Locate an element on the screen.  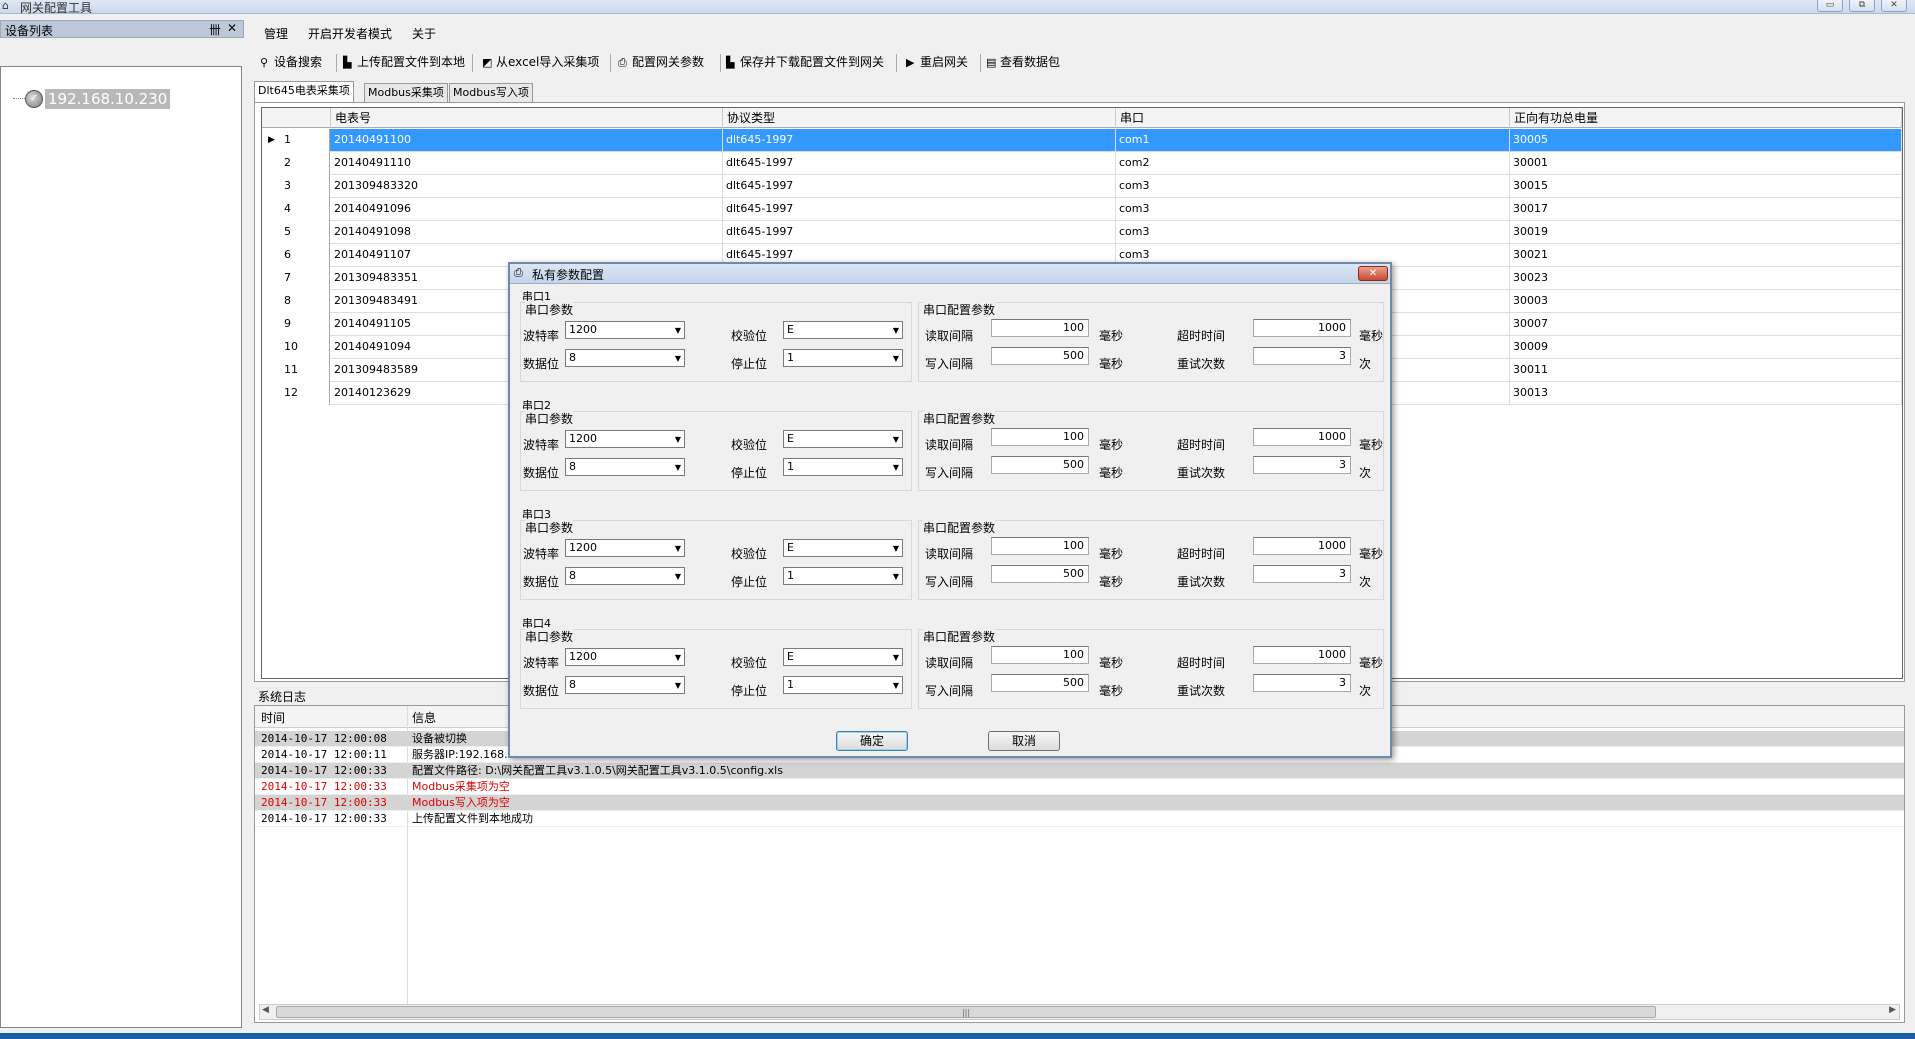
row-header: 4 is located at coordinates (296, 209).